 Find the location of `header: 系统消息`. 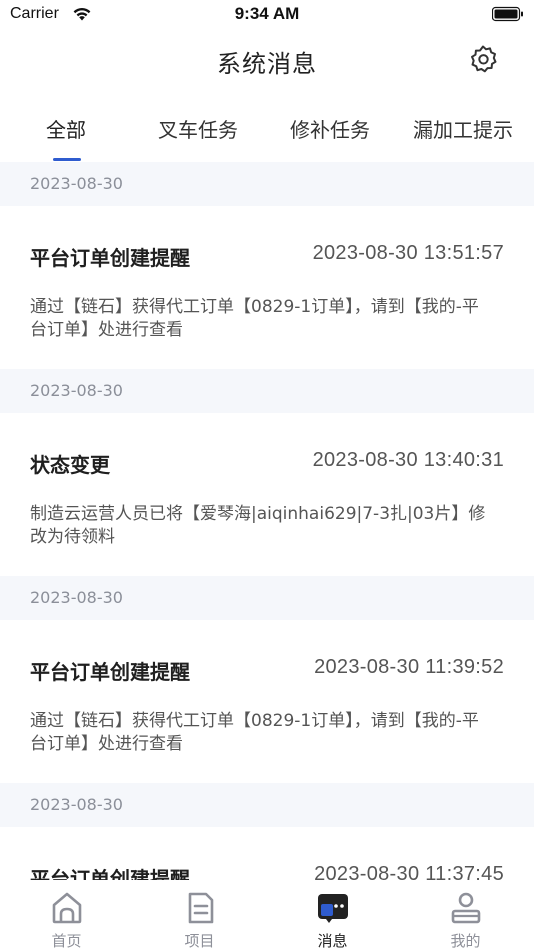

header: 系统消息 is located at coordinates (267, 61).